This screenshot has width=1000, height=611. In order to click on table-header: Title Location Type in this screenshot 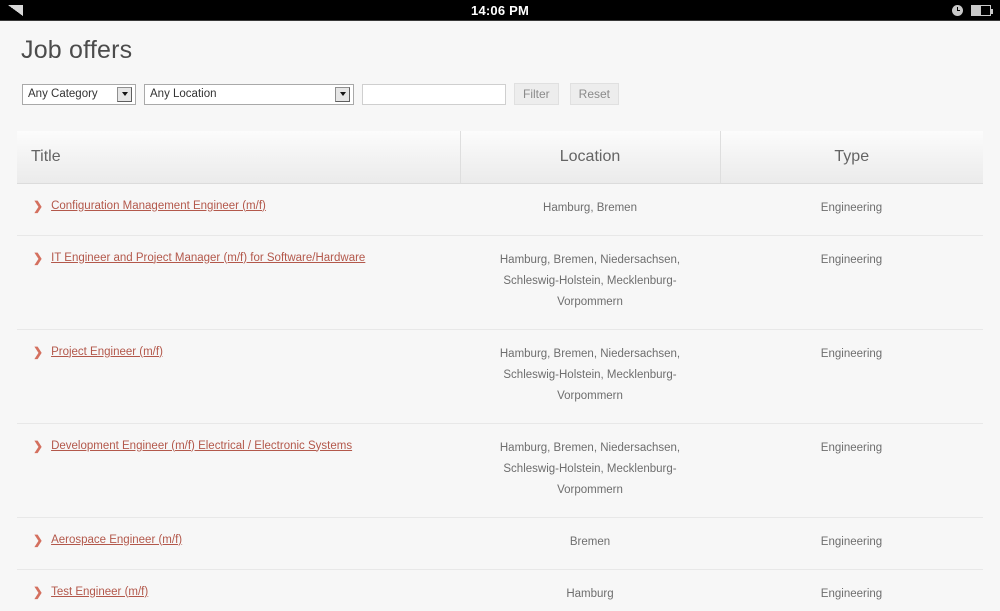, I will do `click(500, 157)`.